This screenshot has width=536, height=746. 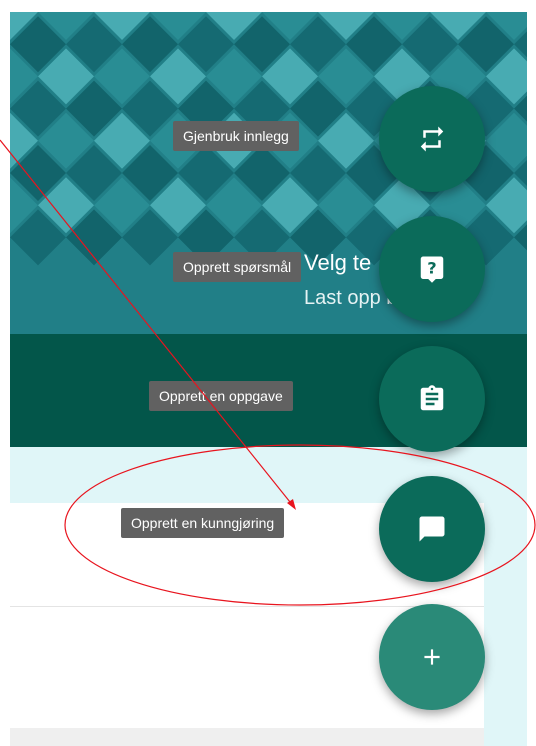 I want to click on add-button, so click(x=432, y=657).